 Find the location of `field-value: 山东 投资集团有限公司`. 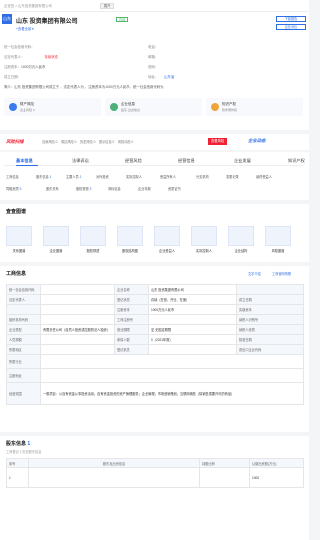

field-value: 山东 投资集团有限公司 is located at coordinates (192, 289).